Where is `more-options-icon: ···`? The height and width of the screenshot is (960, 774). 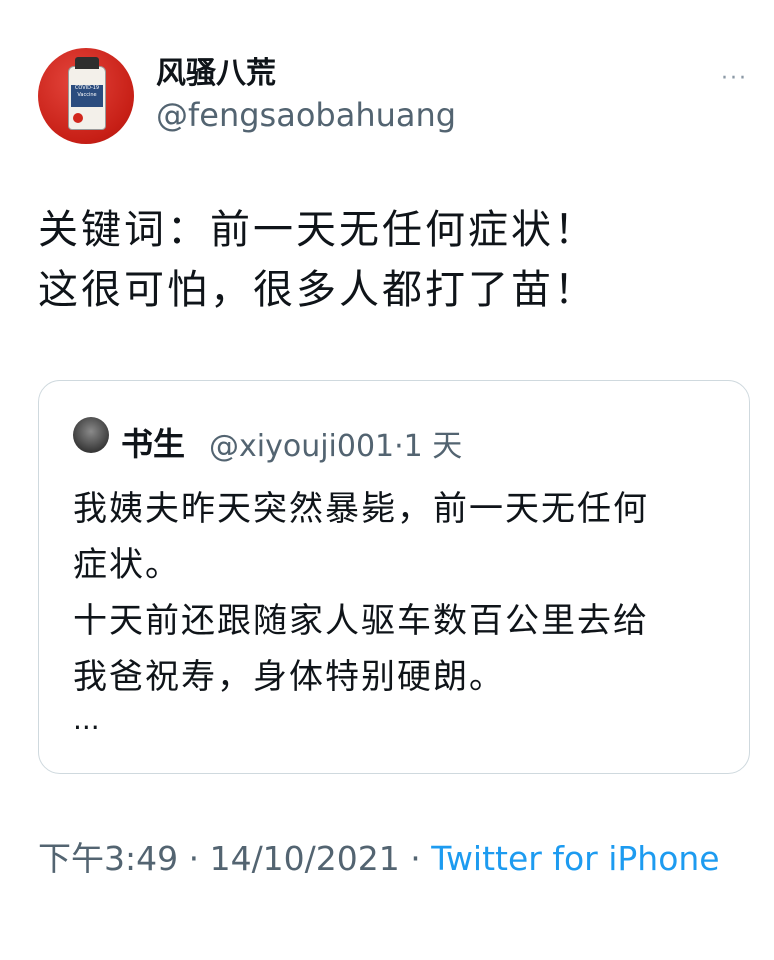 more-options-icon: ··· is located at coordinates (734, 78).